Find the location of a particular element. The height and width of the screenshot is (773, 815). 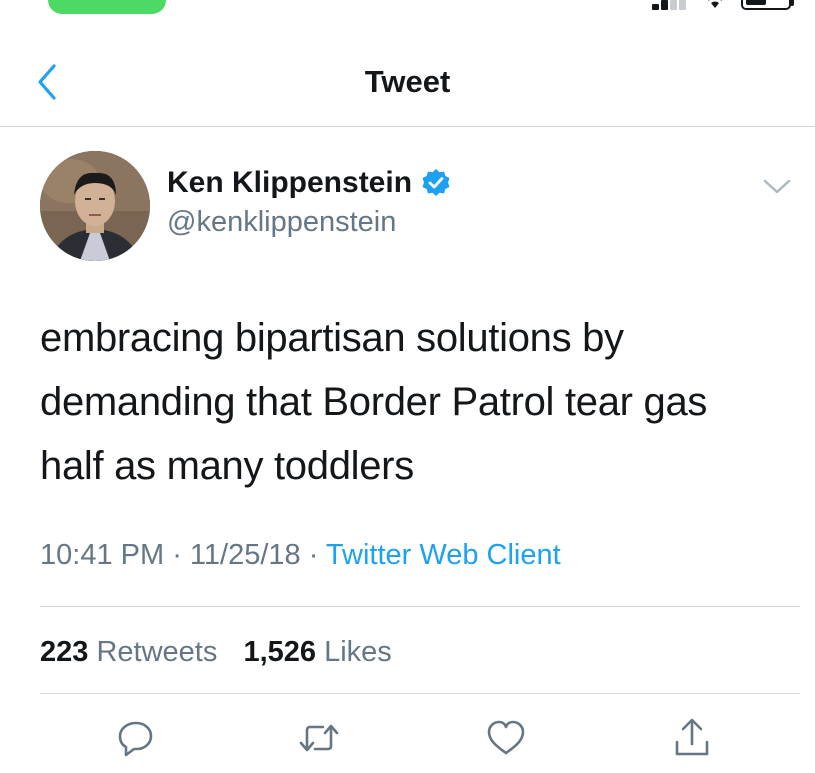

share-button is located at coordinates (692, 738).